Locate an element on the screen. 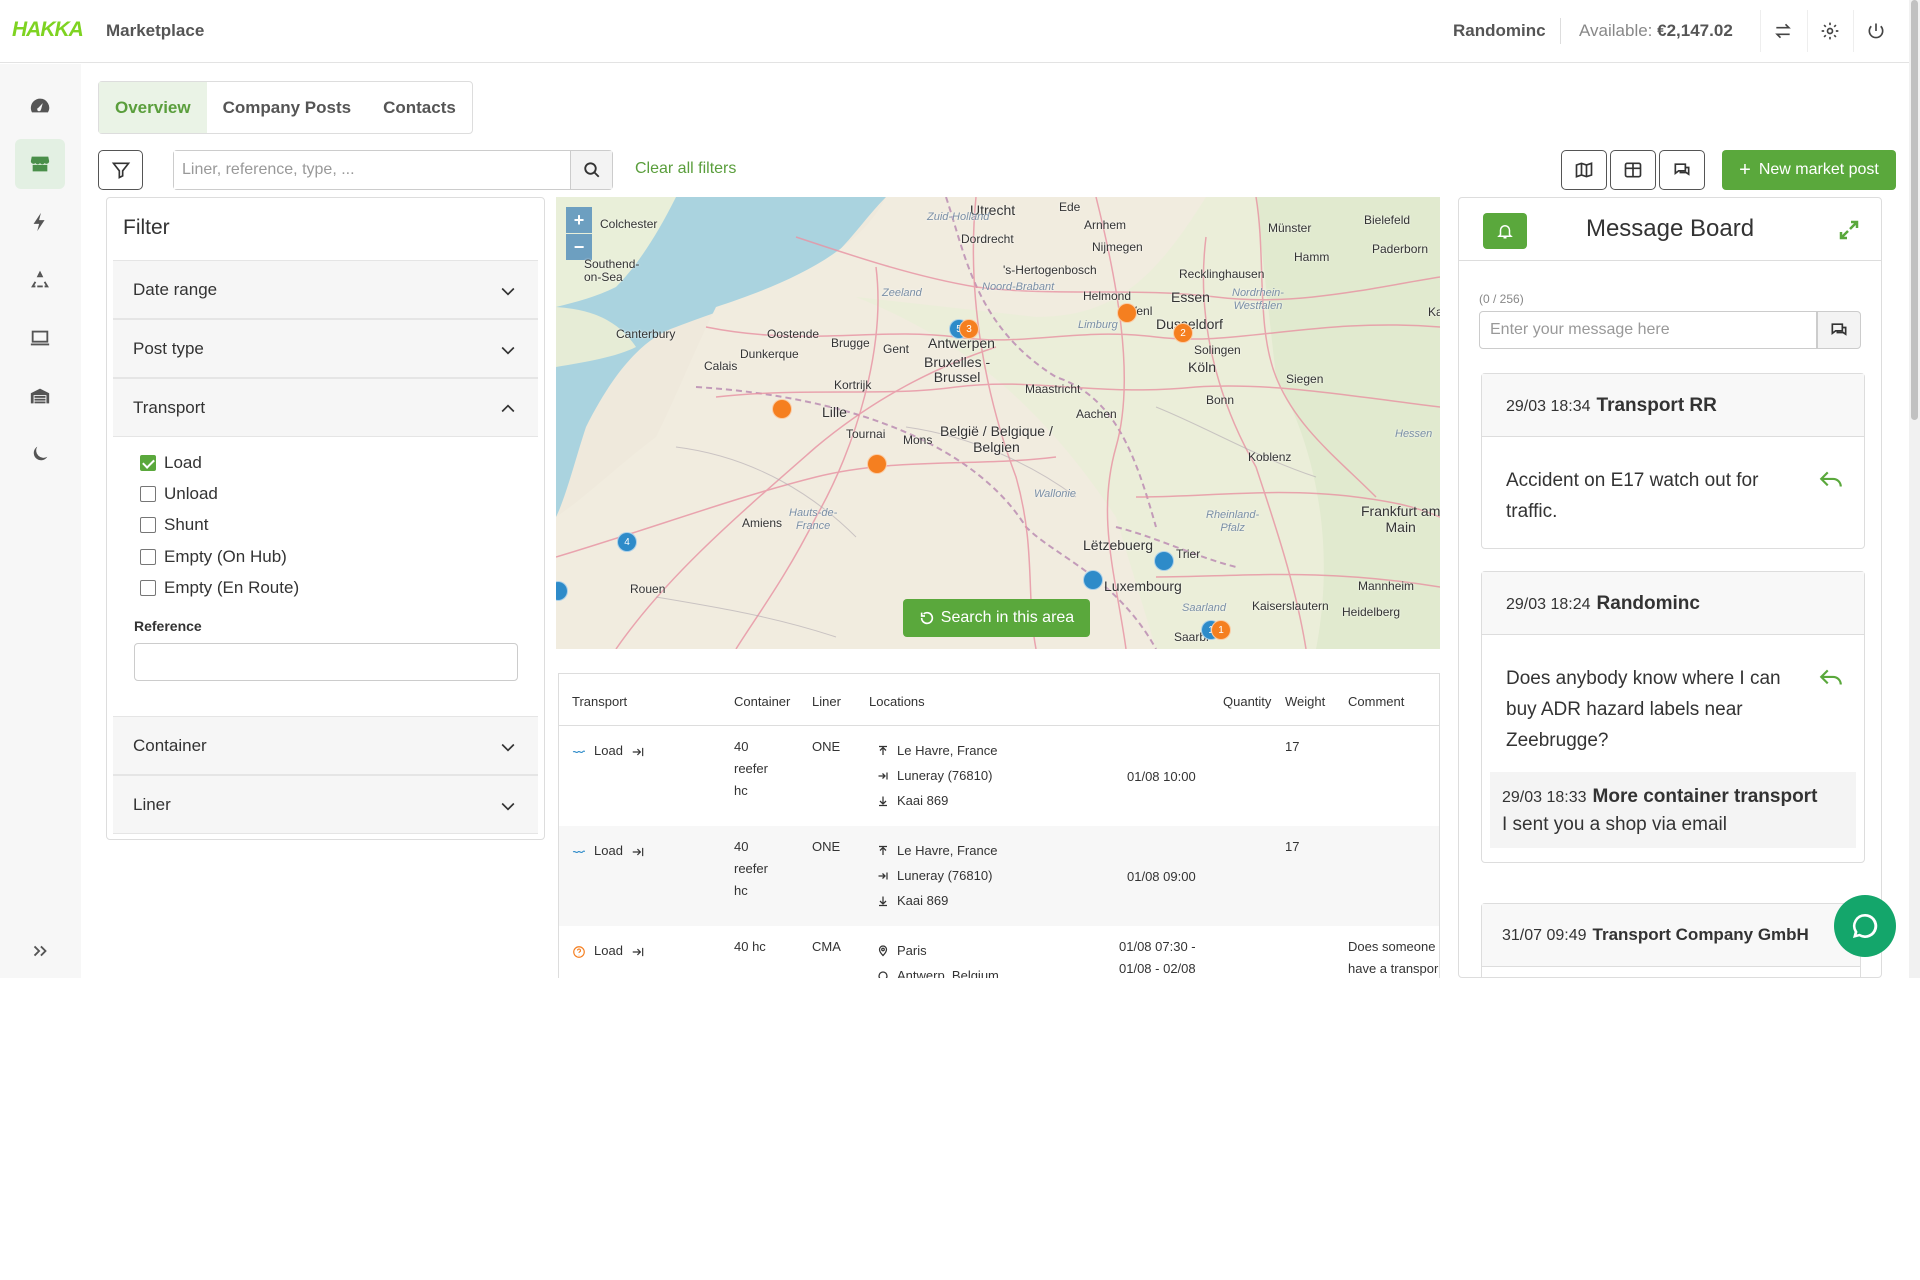 The image size is (1920, 1280). sidebar-item-devices is located at coordinates (40, 338).